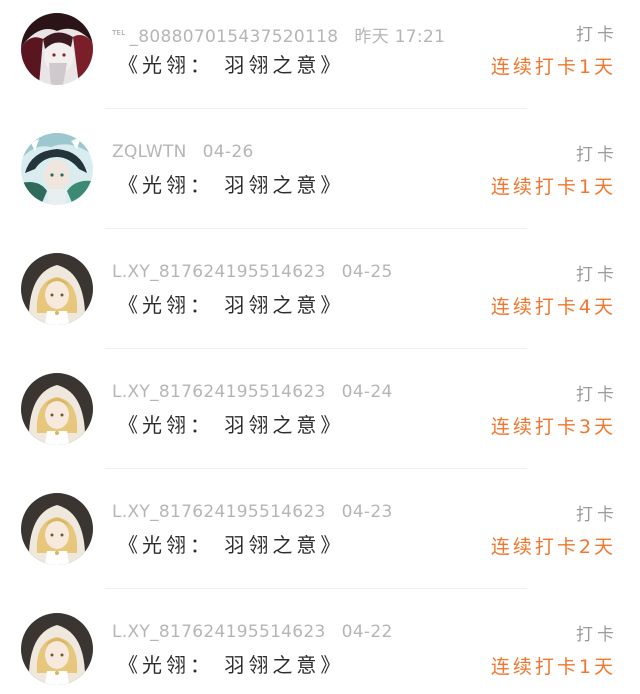  I want to click on checkin-meta: TEL _808807015437520118 昨天 17:21, so click(278, 34).